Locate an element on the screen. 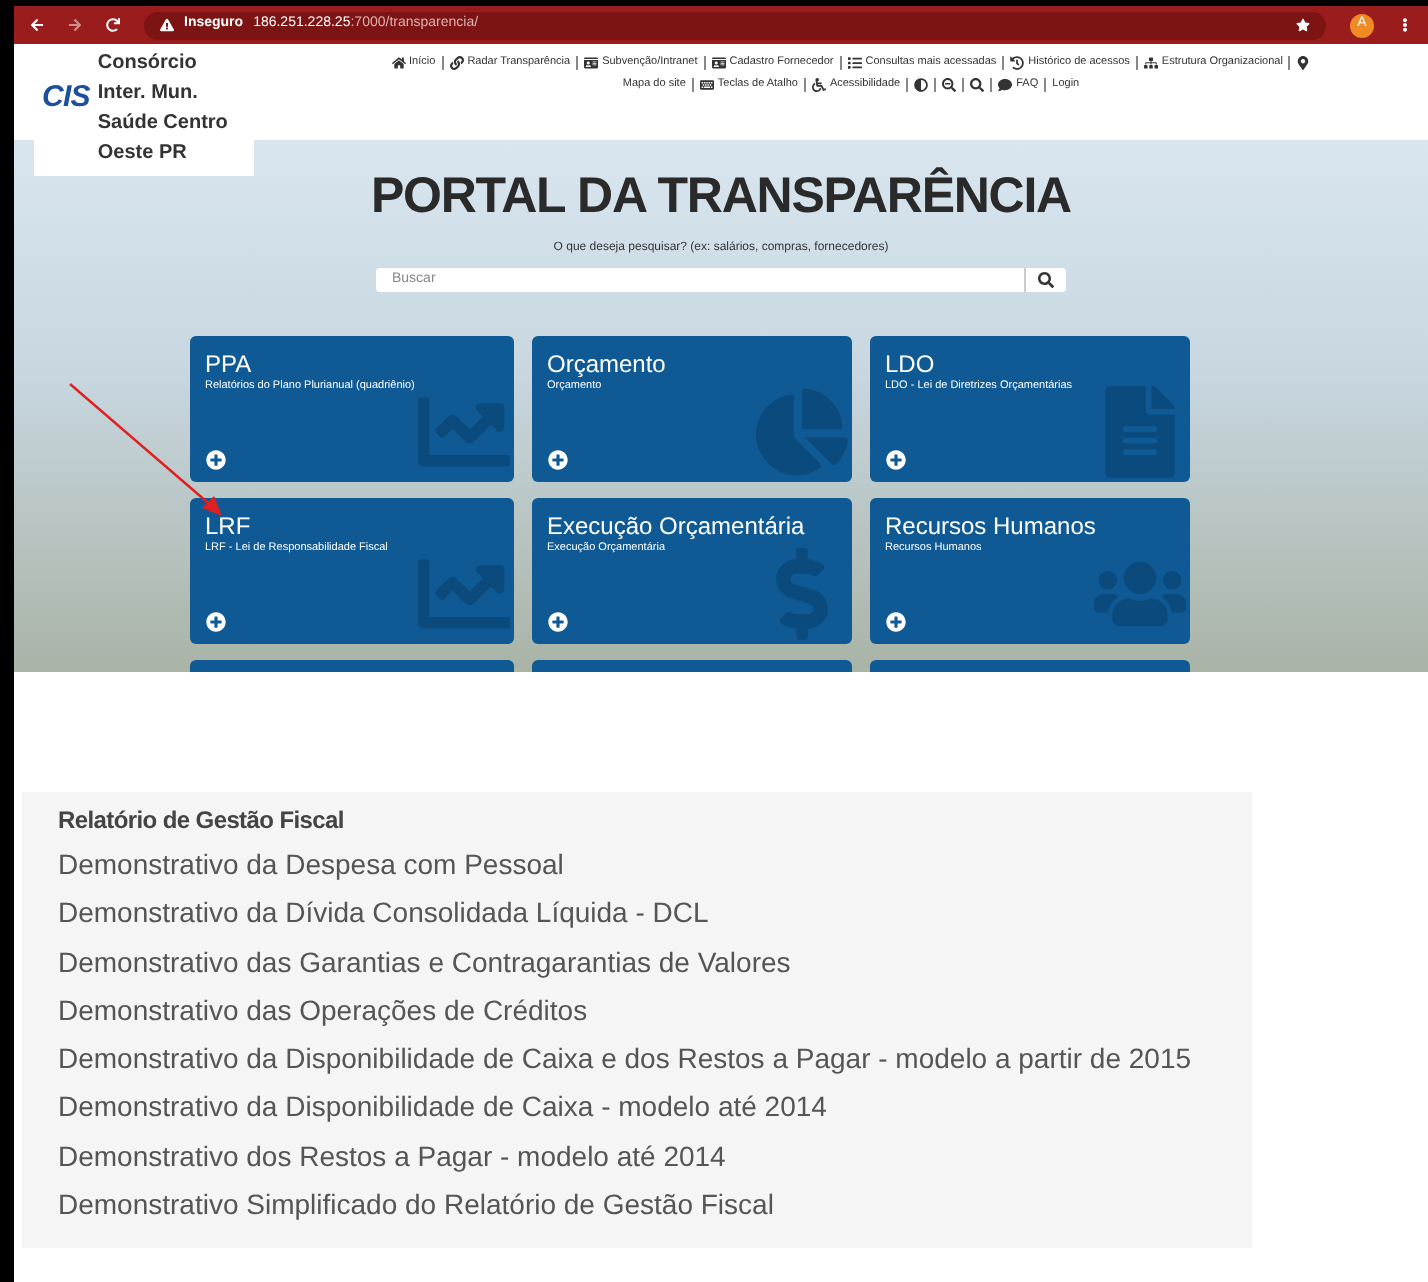 The width and height of the screenshot is (1428, 1282). pie-chart-icon is located at coordinates (801, 432).